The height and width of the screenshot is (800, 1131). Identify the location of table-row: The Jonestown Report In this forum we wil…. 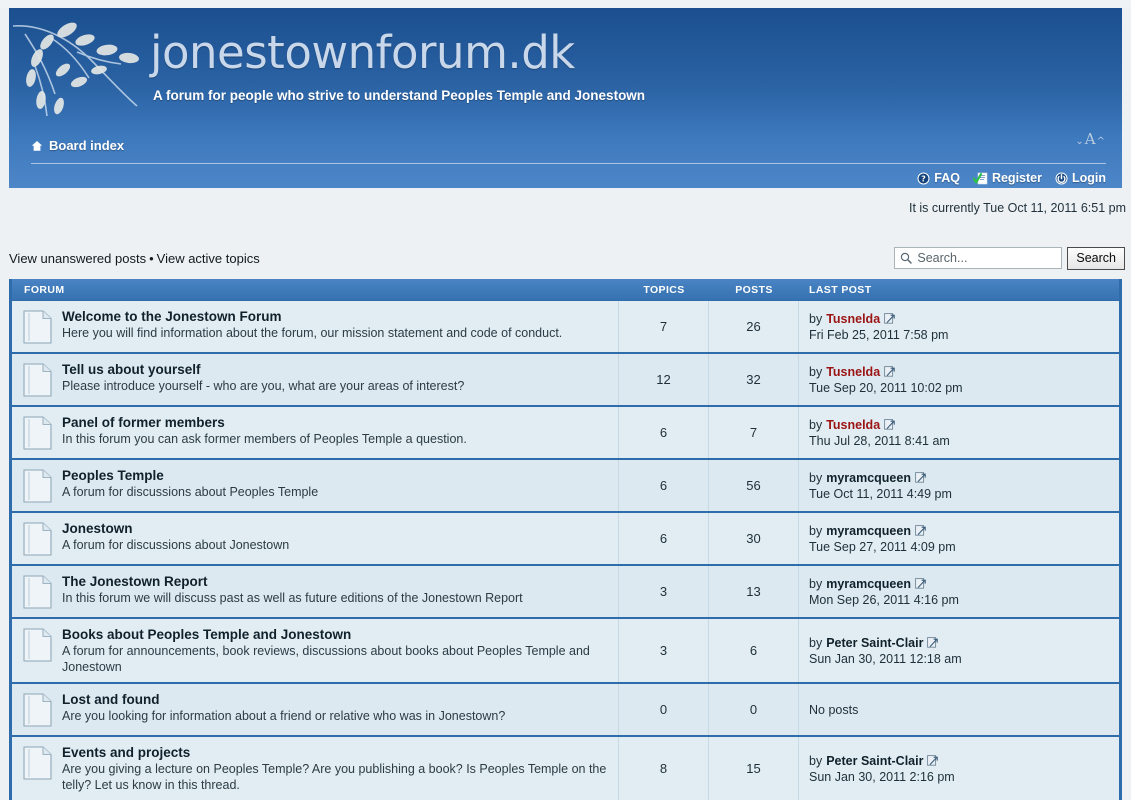
(565, 592).